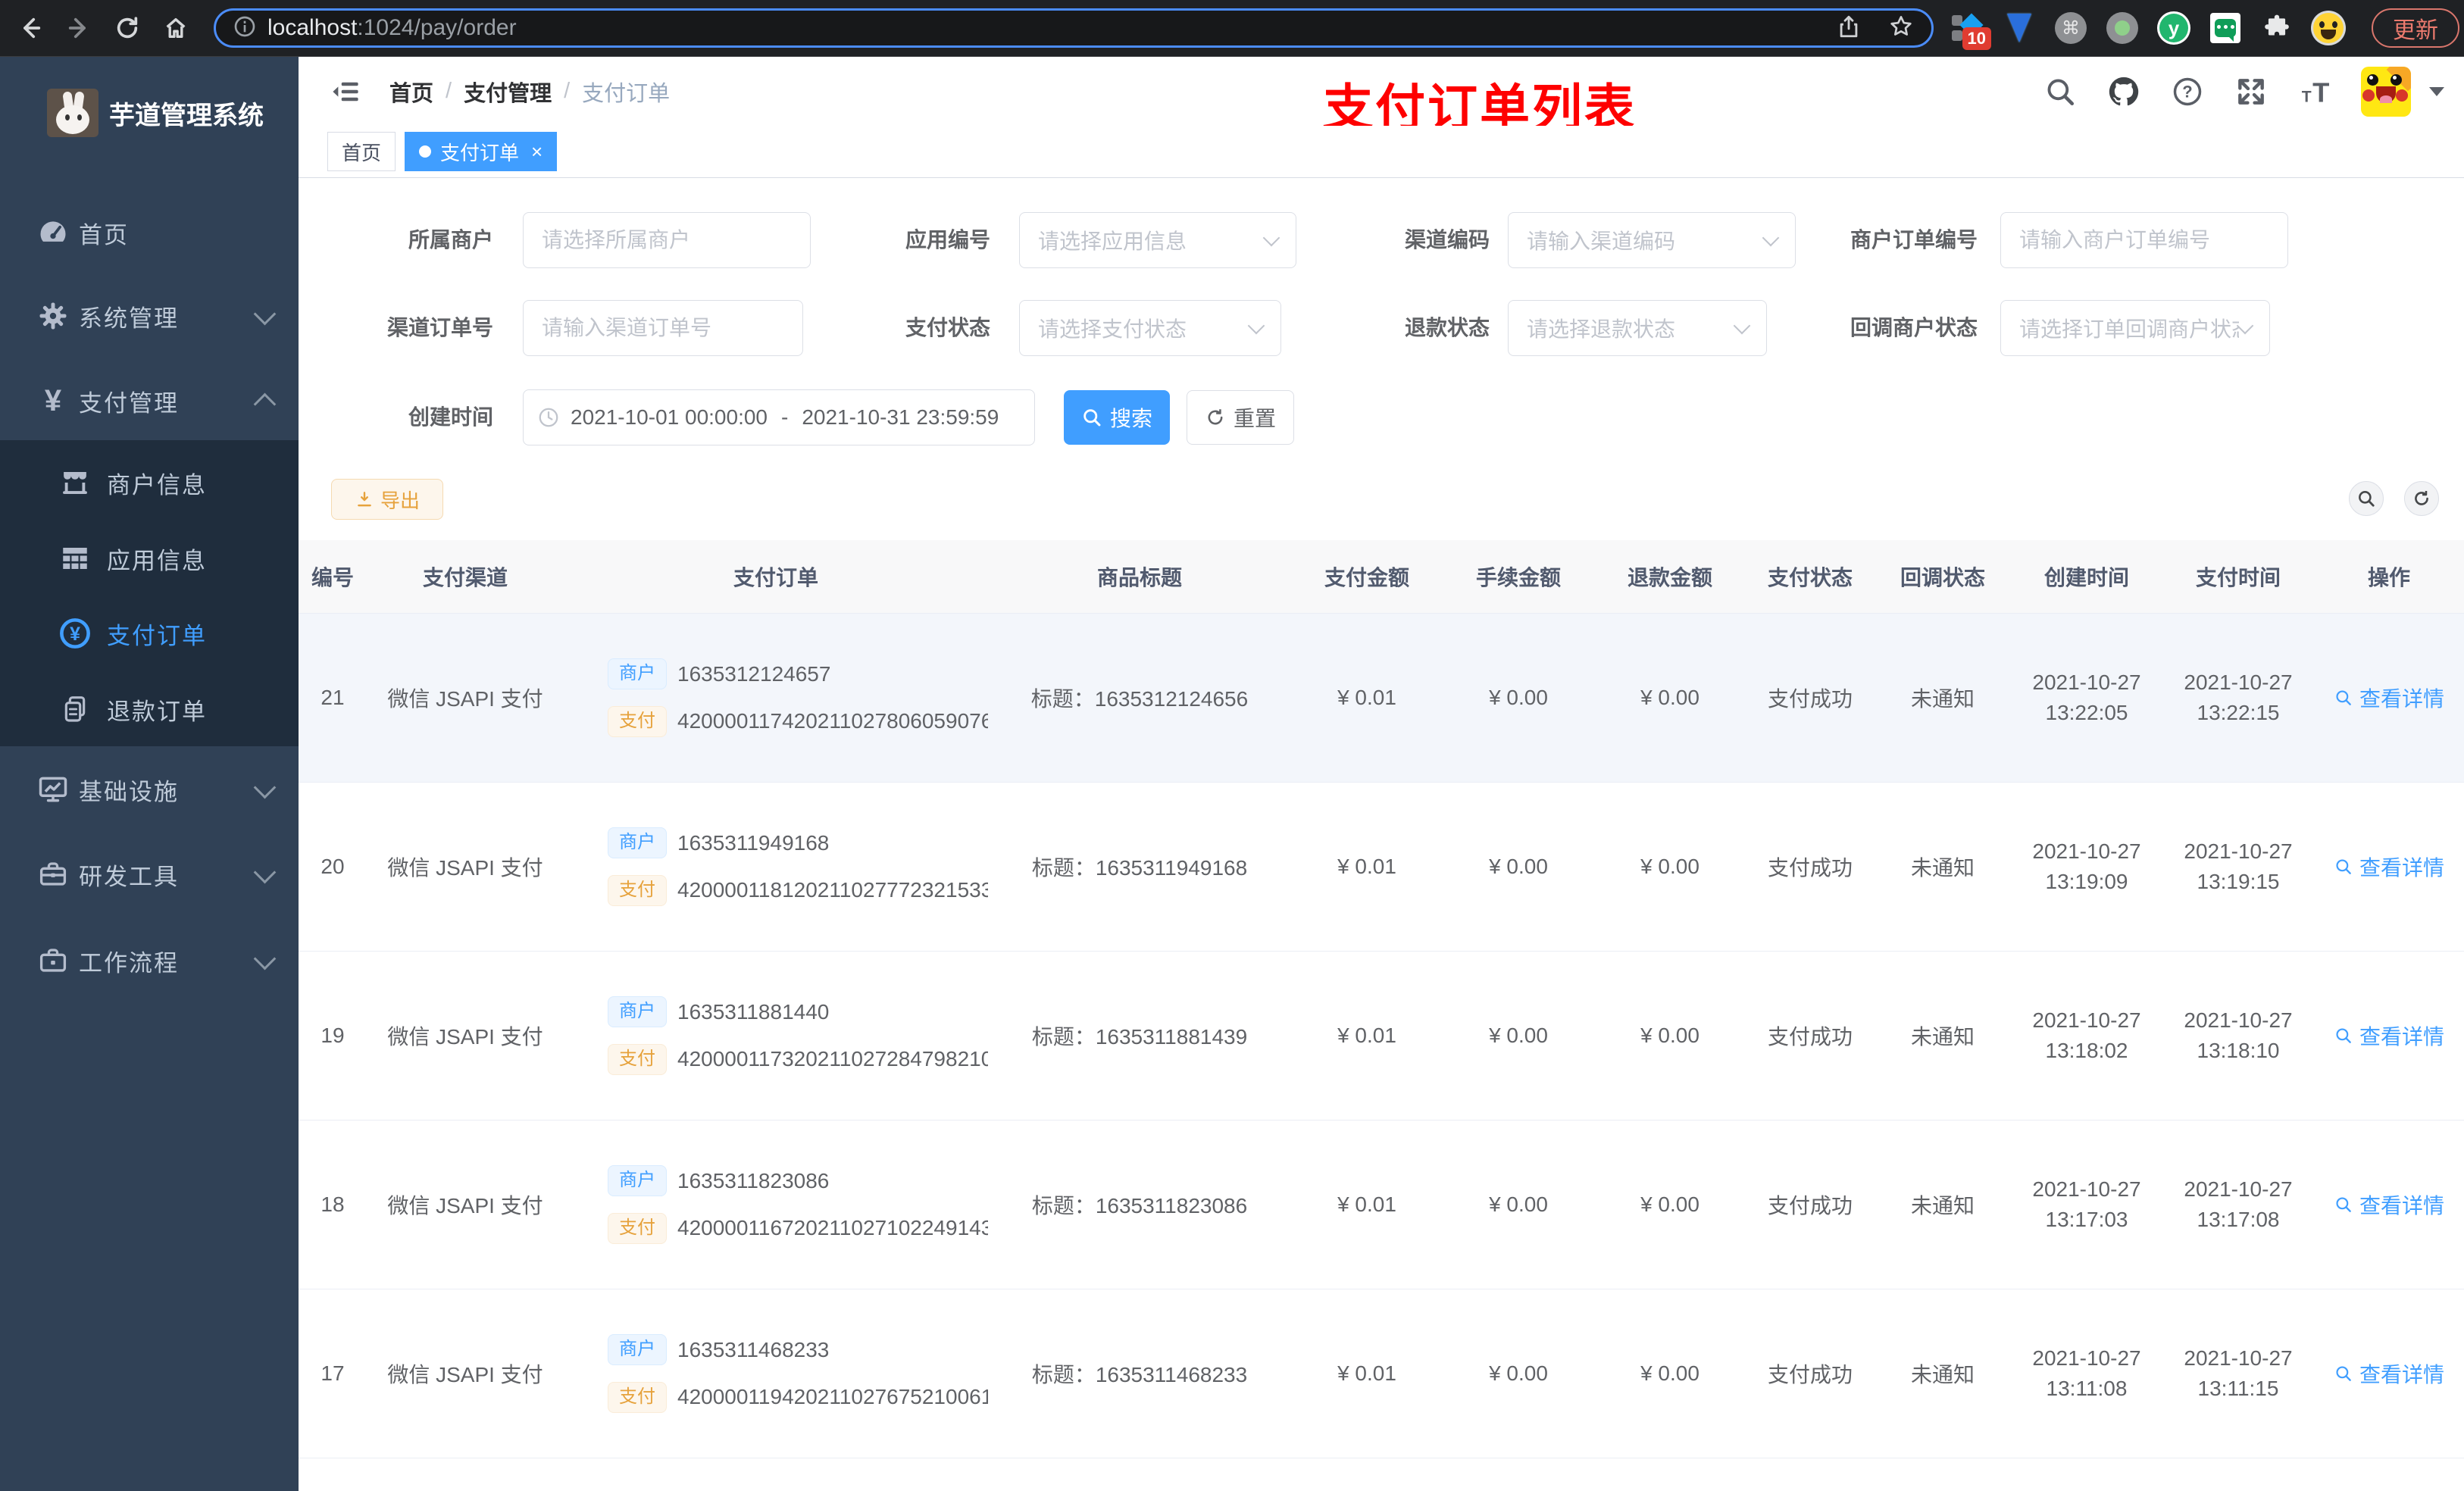 This screenshot has width=2464, height=1491. Describe the element at coordinates (537, 151) in the screenshot. I see `tab-close-icon: ×` at that location.